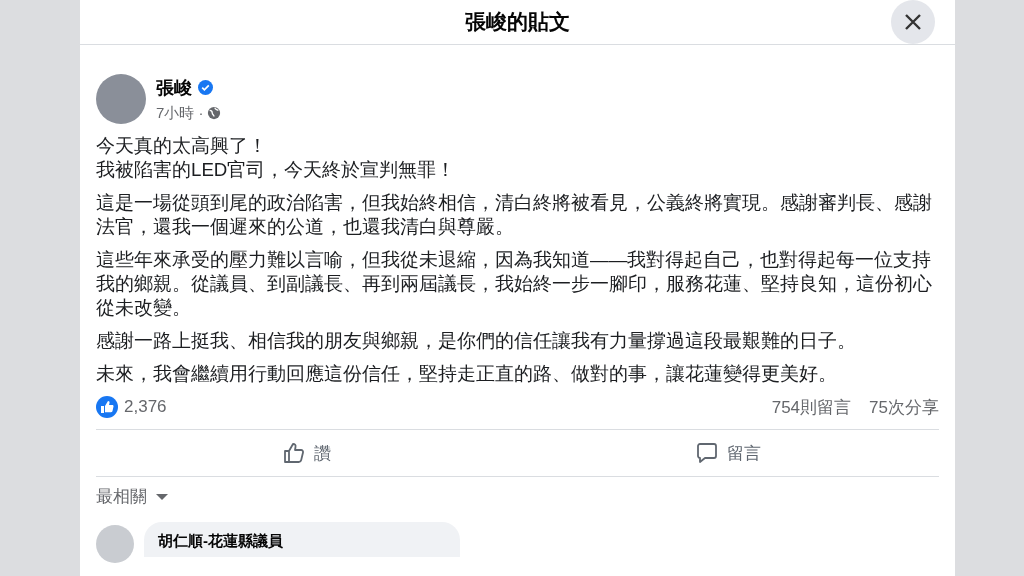 The width and height of the screenshot is (1024, 576). What do you see at coordinates (121, 99) in the screenshot?
I see `profile-photo` at bounding box center [121, 99].